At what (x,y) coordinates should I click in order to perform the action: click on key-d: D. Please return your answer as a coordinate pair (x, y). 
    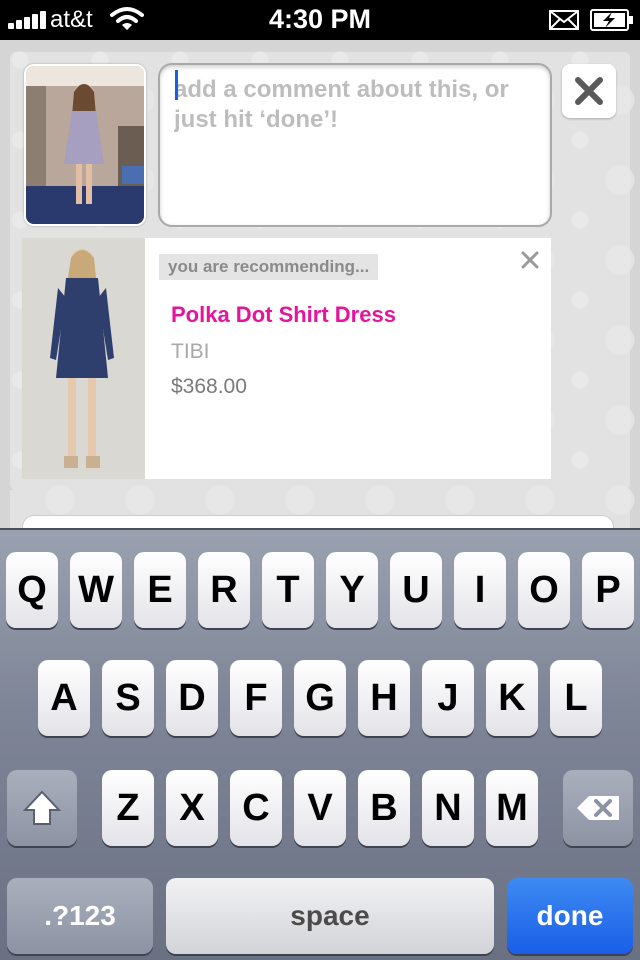
    Looking at the image, I should click on (192, 698).